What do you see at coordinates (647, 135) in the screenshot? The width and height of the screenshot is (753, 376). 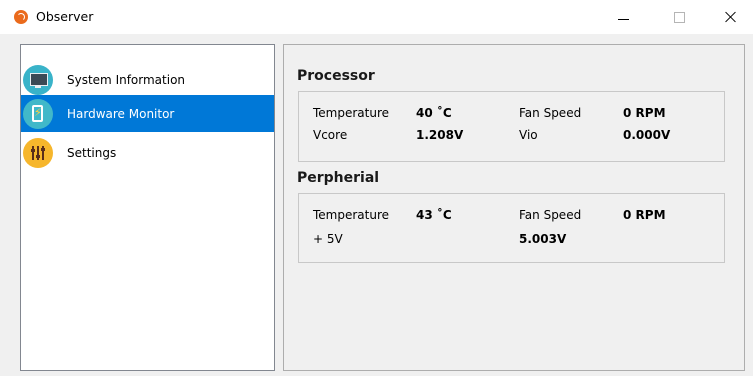 I see `processor-vio-value: 0.000V` at bounding box center [647, 135].